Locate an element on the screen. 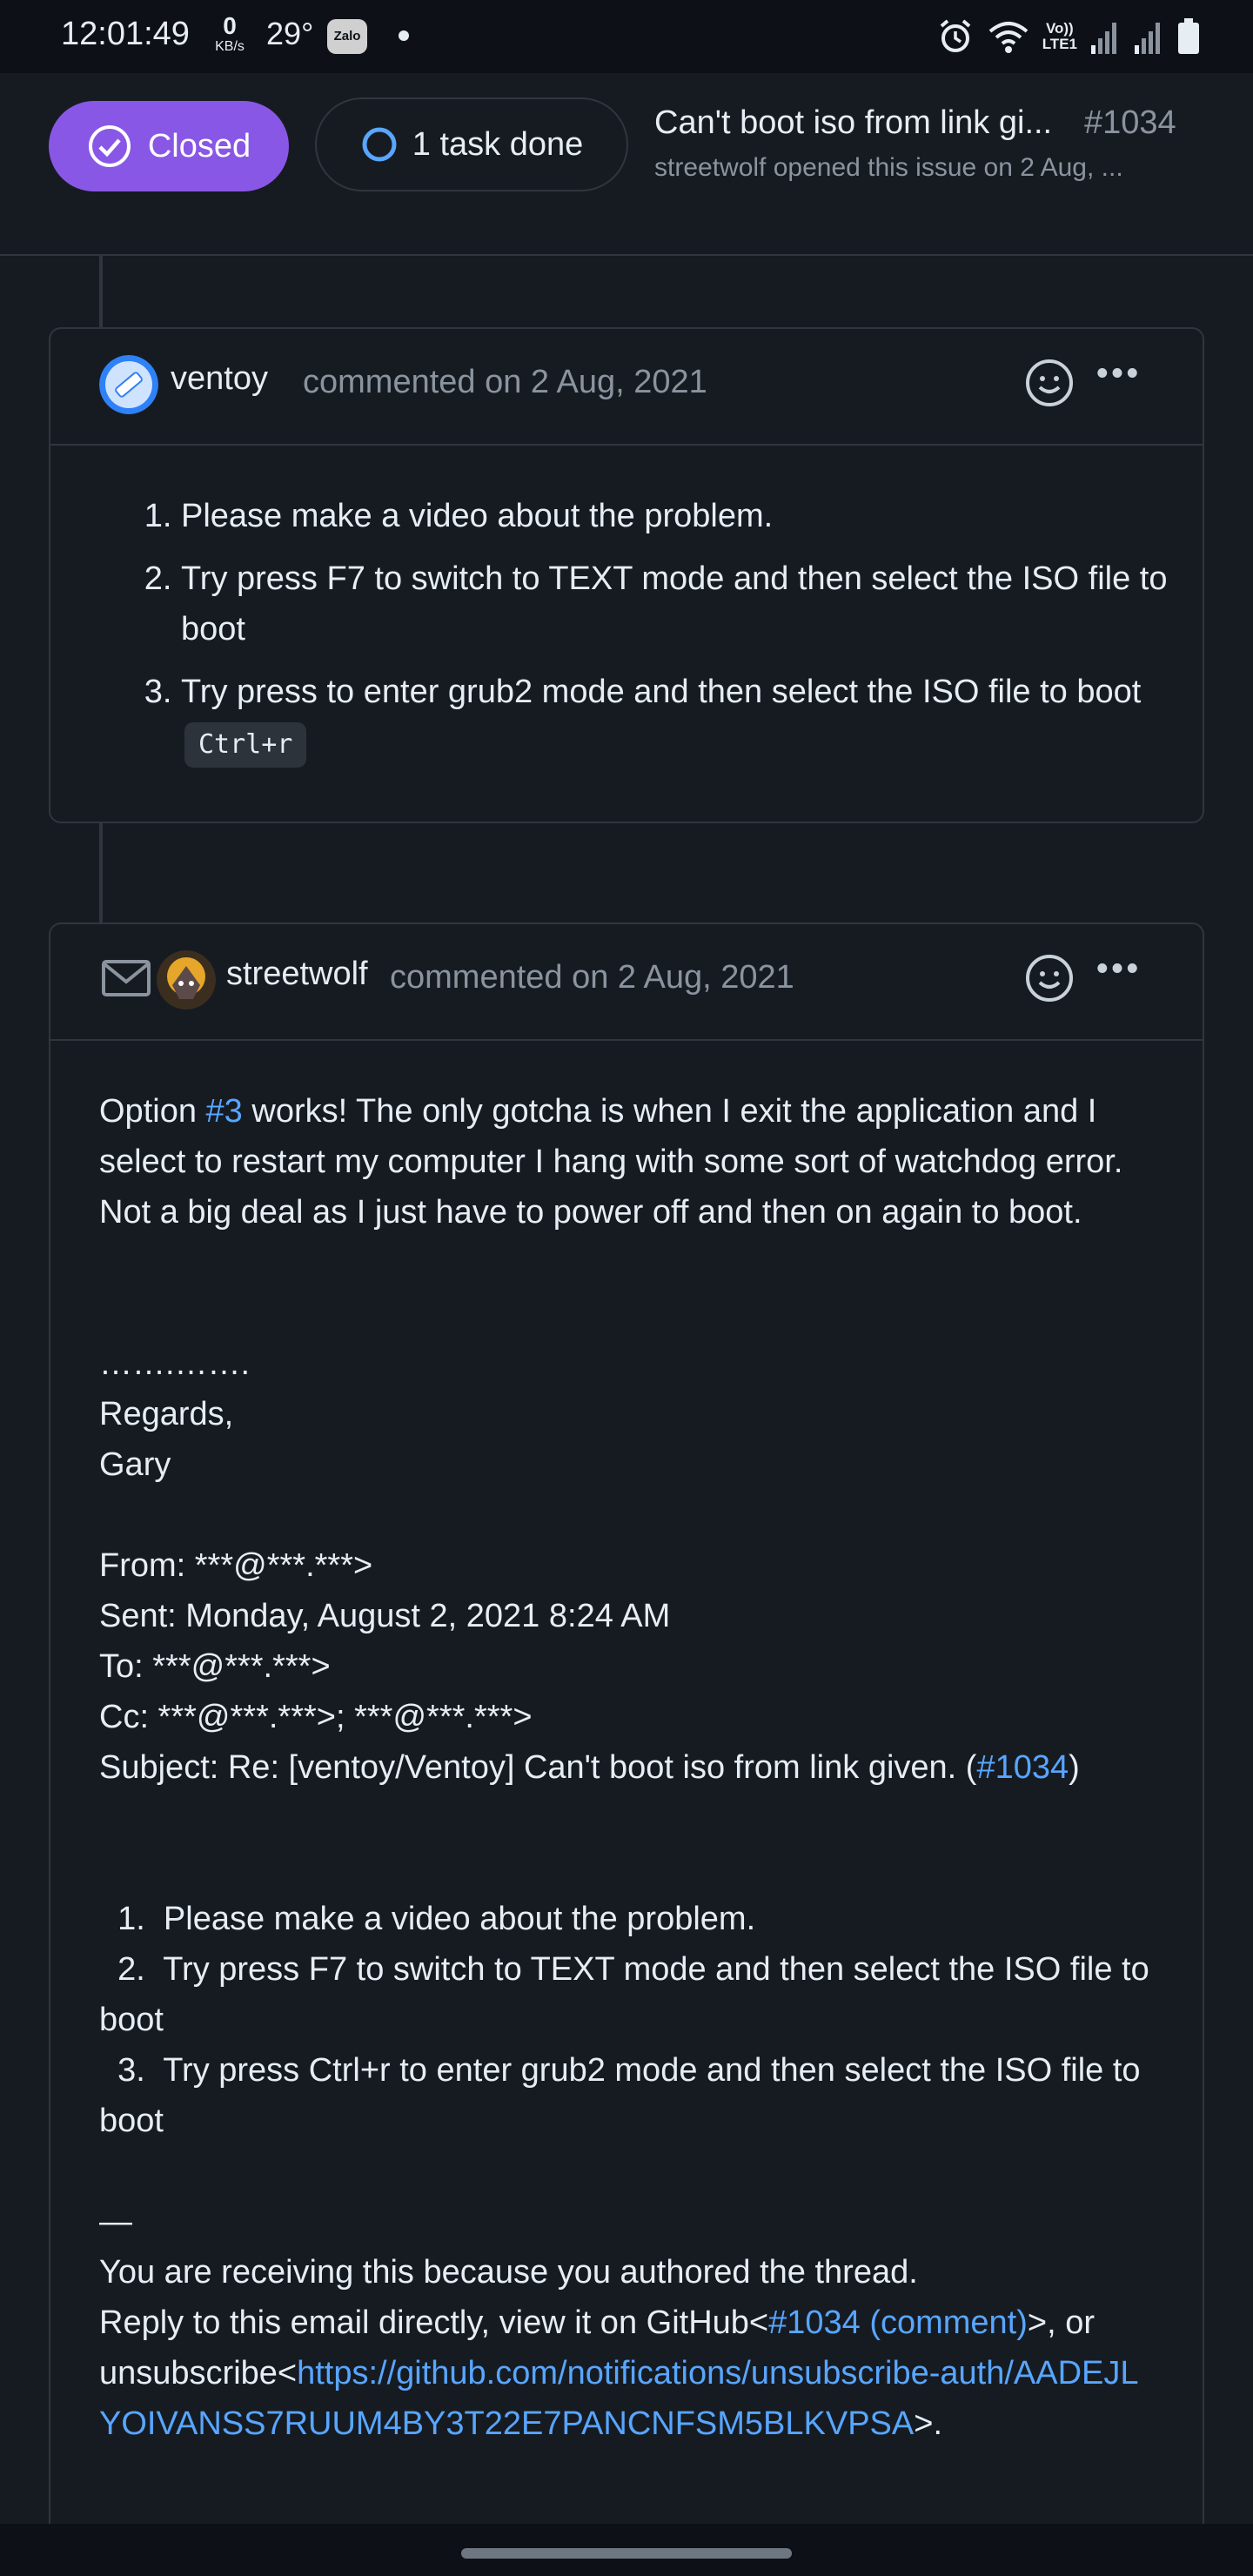  comment-header: ventoy commented on 2 Aug, 2021 ••• is located at coordinates (626, 387).